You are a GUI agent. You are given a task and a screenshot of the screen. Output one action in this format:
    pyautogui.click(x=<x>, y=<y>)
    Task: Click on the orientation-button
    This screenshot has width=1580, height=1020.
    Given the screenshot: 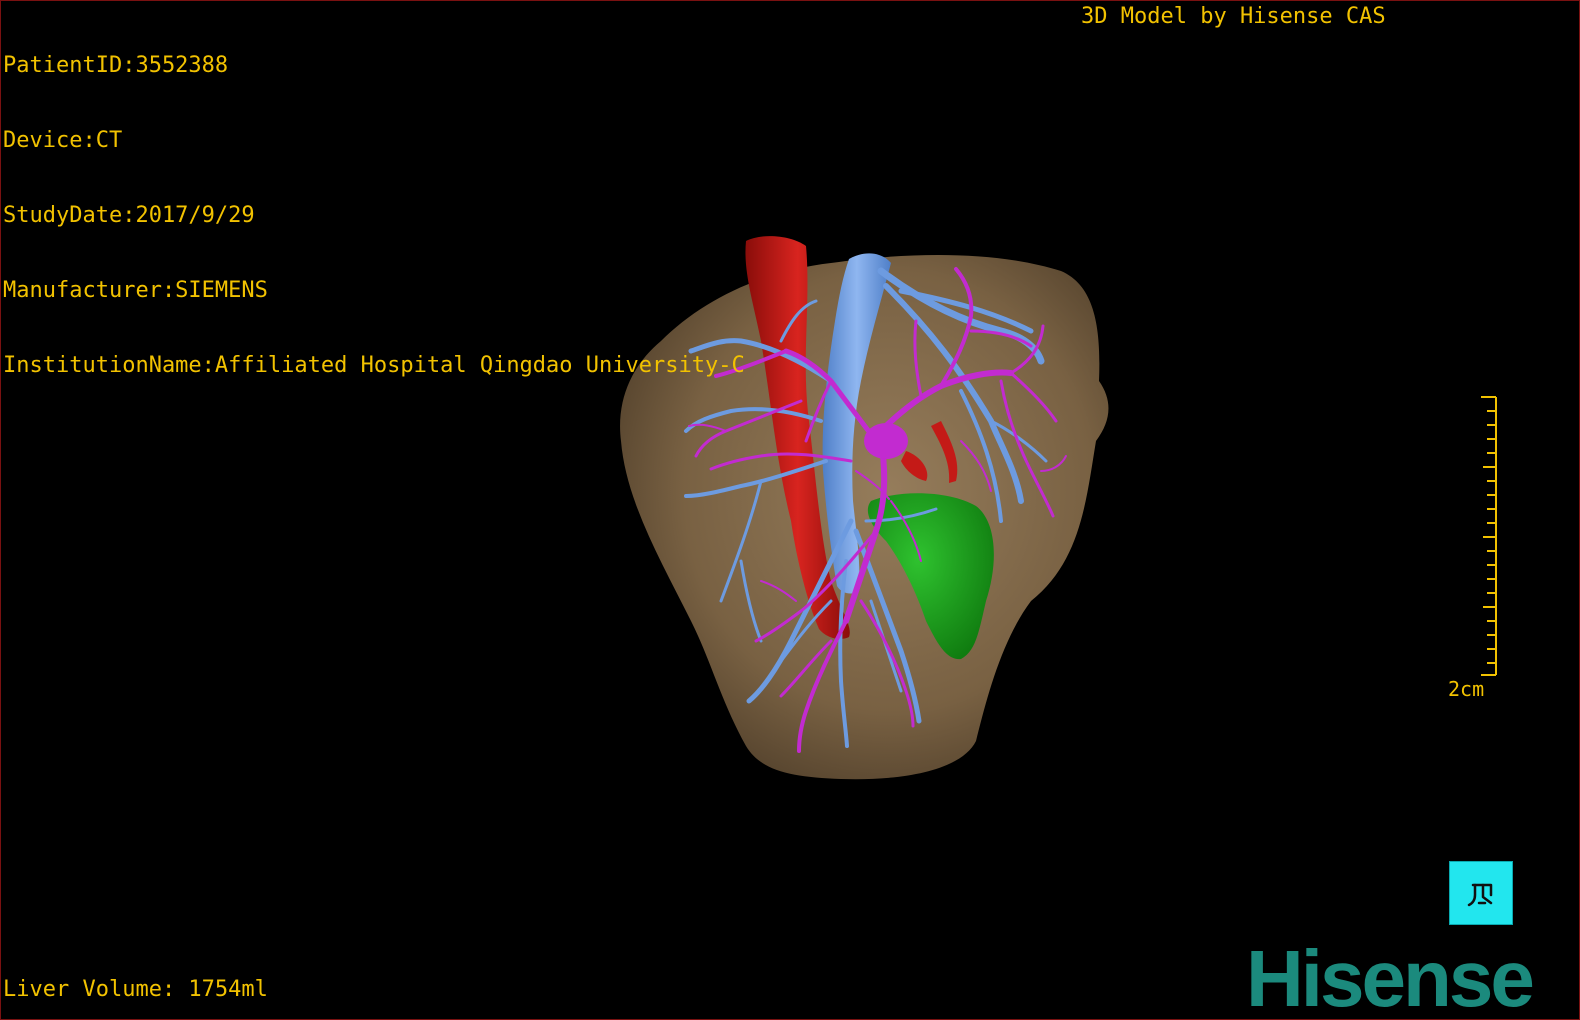 What is the action you would take?
    pyautogui.click(x=1481, y=893)
    